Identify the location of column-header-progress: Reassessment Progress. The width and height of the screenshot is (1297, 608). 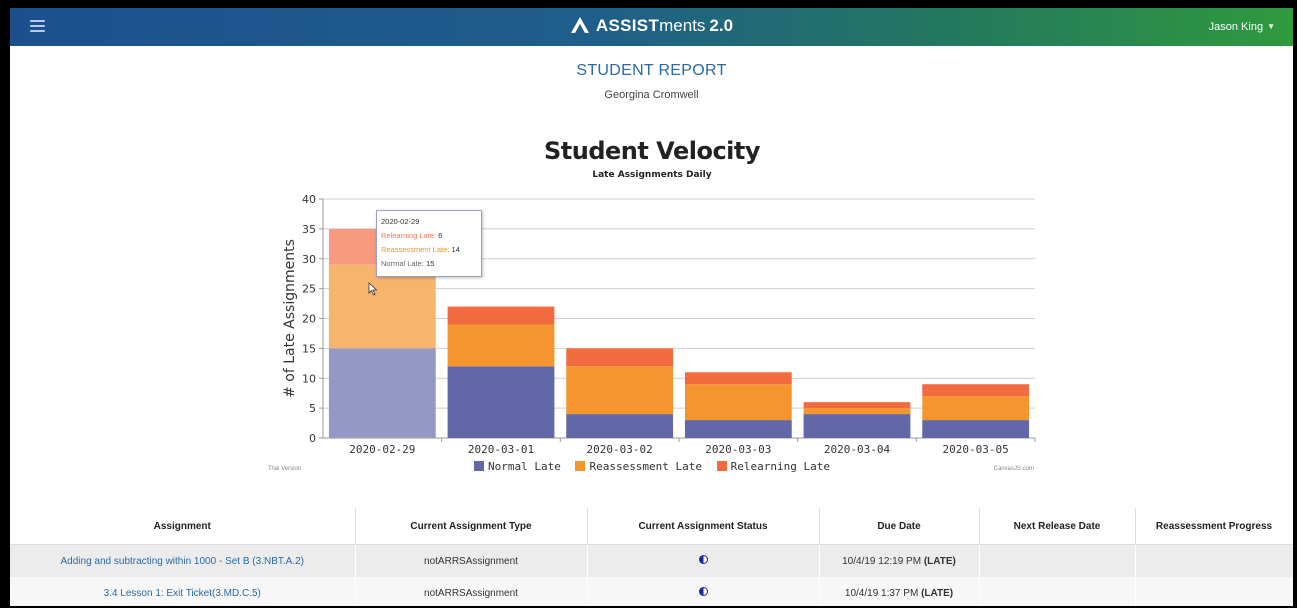
(1214, 526).